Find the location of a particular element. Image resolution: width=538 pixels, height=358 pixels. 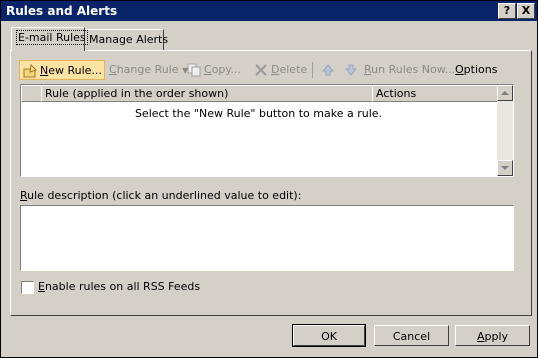

enable-rss-rules-label: Enable rules on all RSS Feeds is located at coordinates (119, 286).